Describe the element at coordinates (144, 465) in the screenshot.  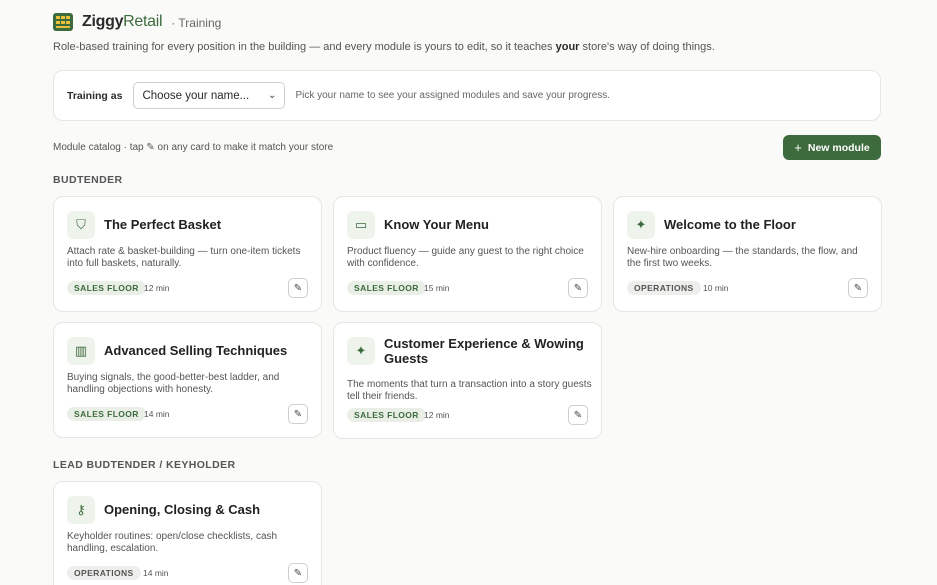
I see `section-title-lead-budtender: LEAD BUDTENDER / KEYHOLDER` at that location.